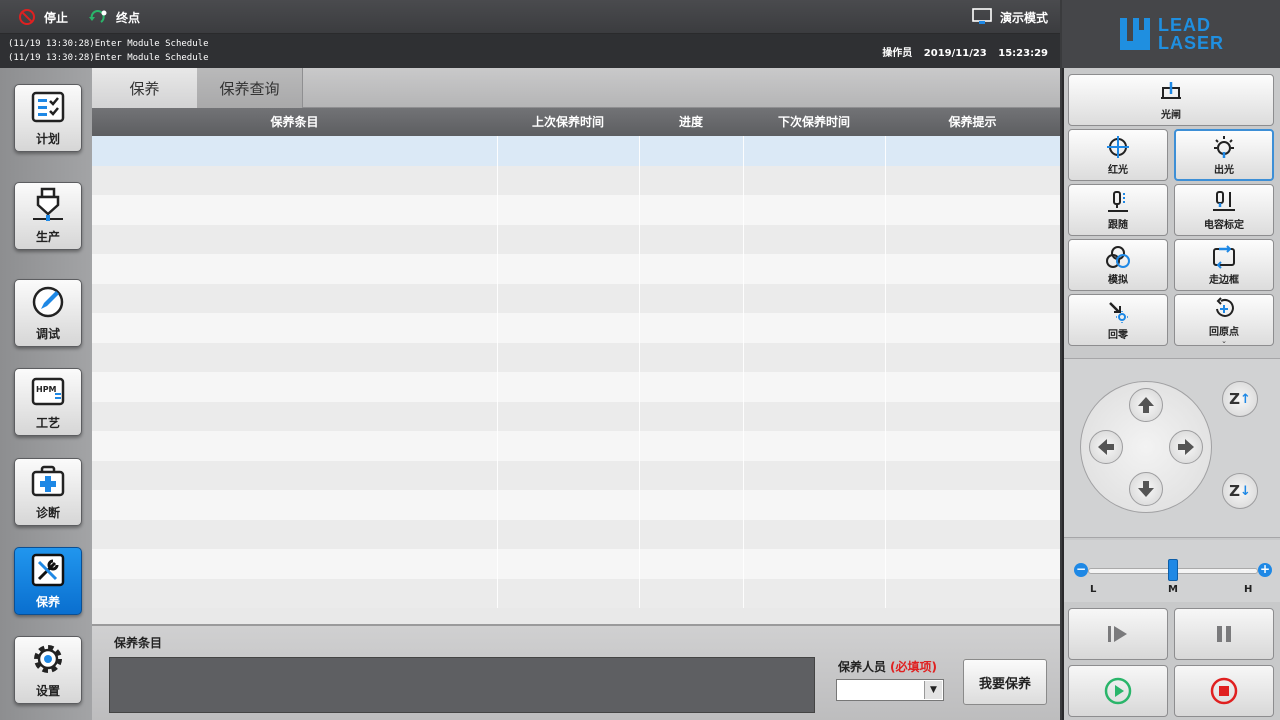 The image size is (1280, 720). I want to click on sidebar-item-label: 调试, so click(47, 334).